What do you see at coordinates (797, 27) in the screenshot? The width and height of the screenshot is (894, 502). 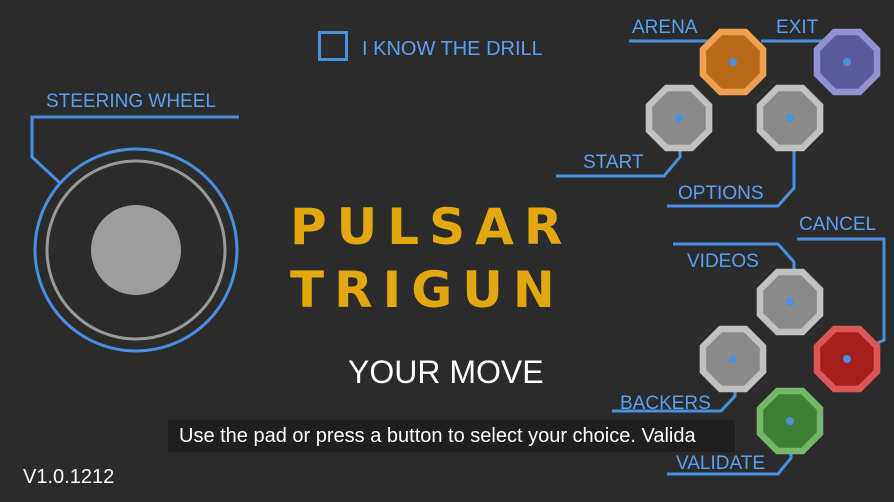 I see `exit-label: EXIT` at bounding box center [797, 27].